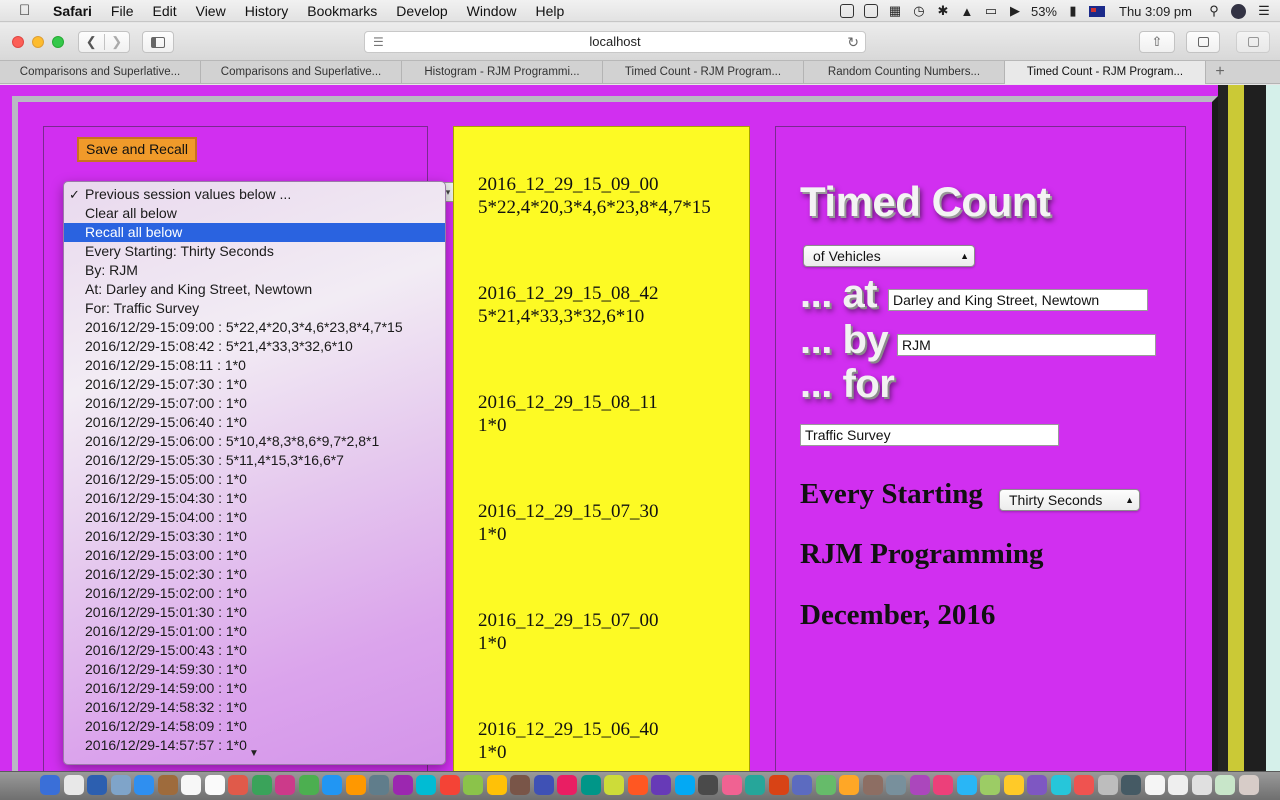 This screenshot has width=1280, height=800. I want to click on menu-view: View, so click(211, 11).